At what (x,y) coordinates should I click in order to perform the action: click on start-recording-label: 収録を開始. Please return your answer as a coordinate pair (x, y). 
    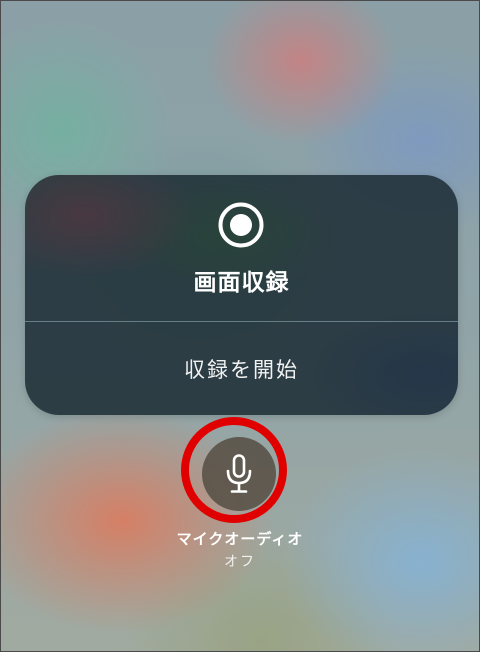
    Looking at the image, I should click on (241, 369).